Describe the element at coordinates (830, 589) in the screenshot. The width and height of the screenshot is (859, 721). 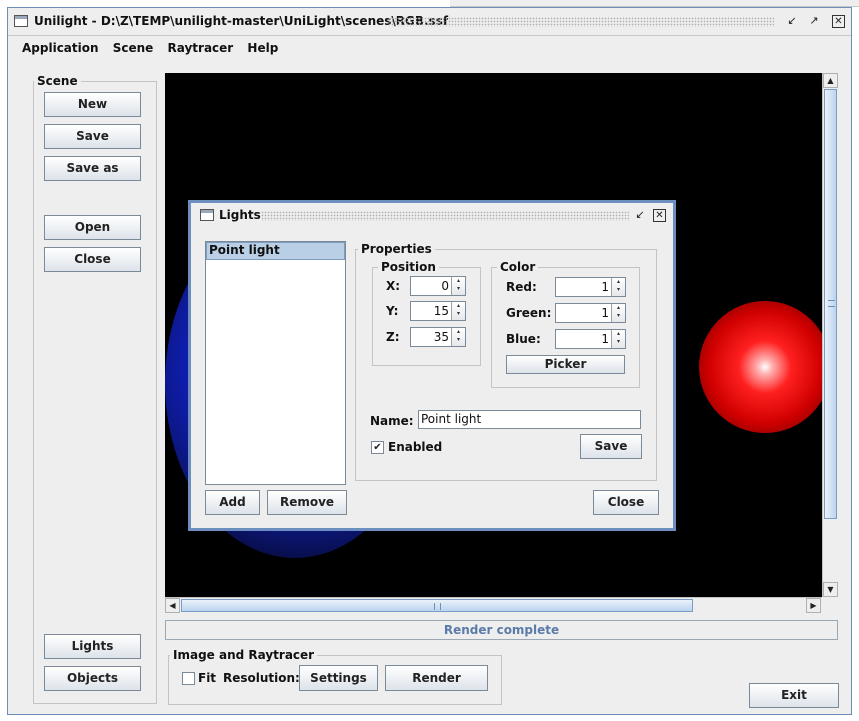
I see `scroll-down-icon: ▼` at that location.